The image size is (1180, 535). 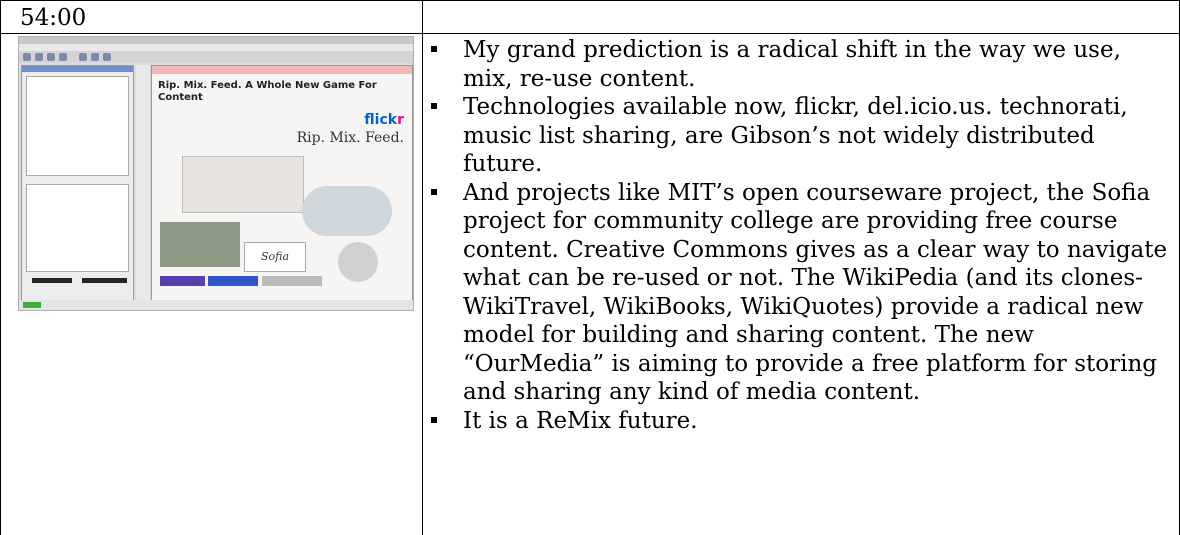 What do you see at coordinates (216, 305) in the screenshot?
I see `thumb-statusbar` at bounding box center [216, 305].